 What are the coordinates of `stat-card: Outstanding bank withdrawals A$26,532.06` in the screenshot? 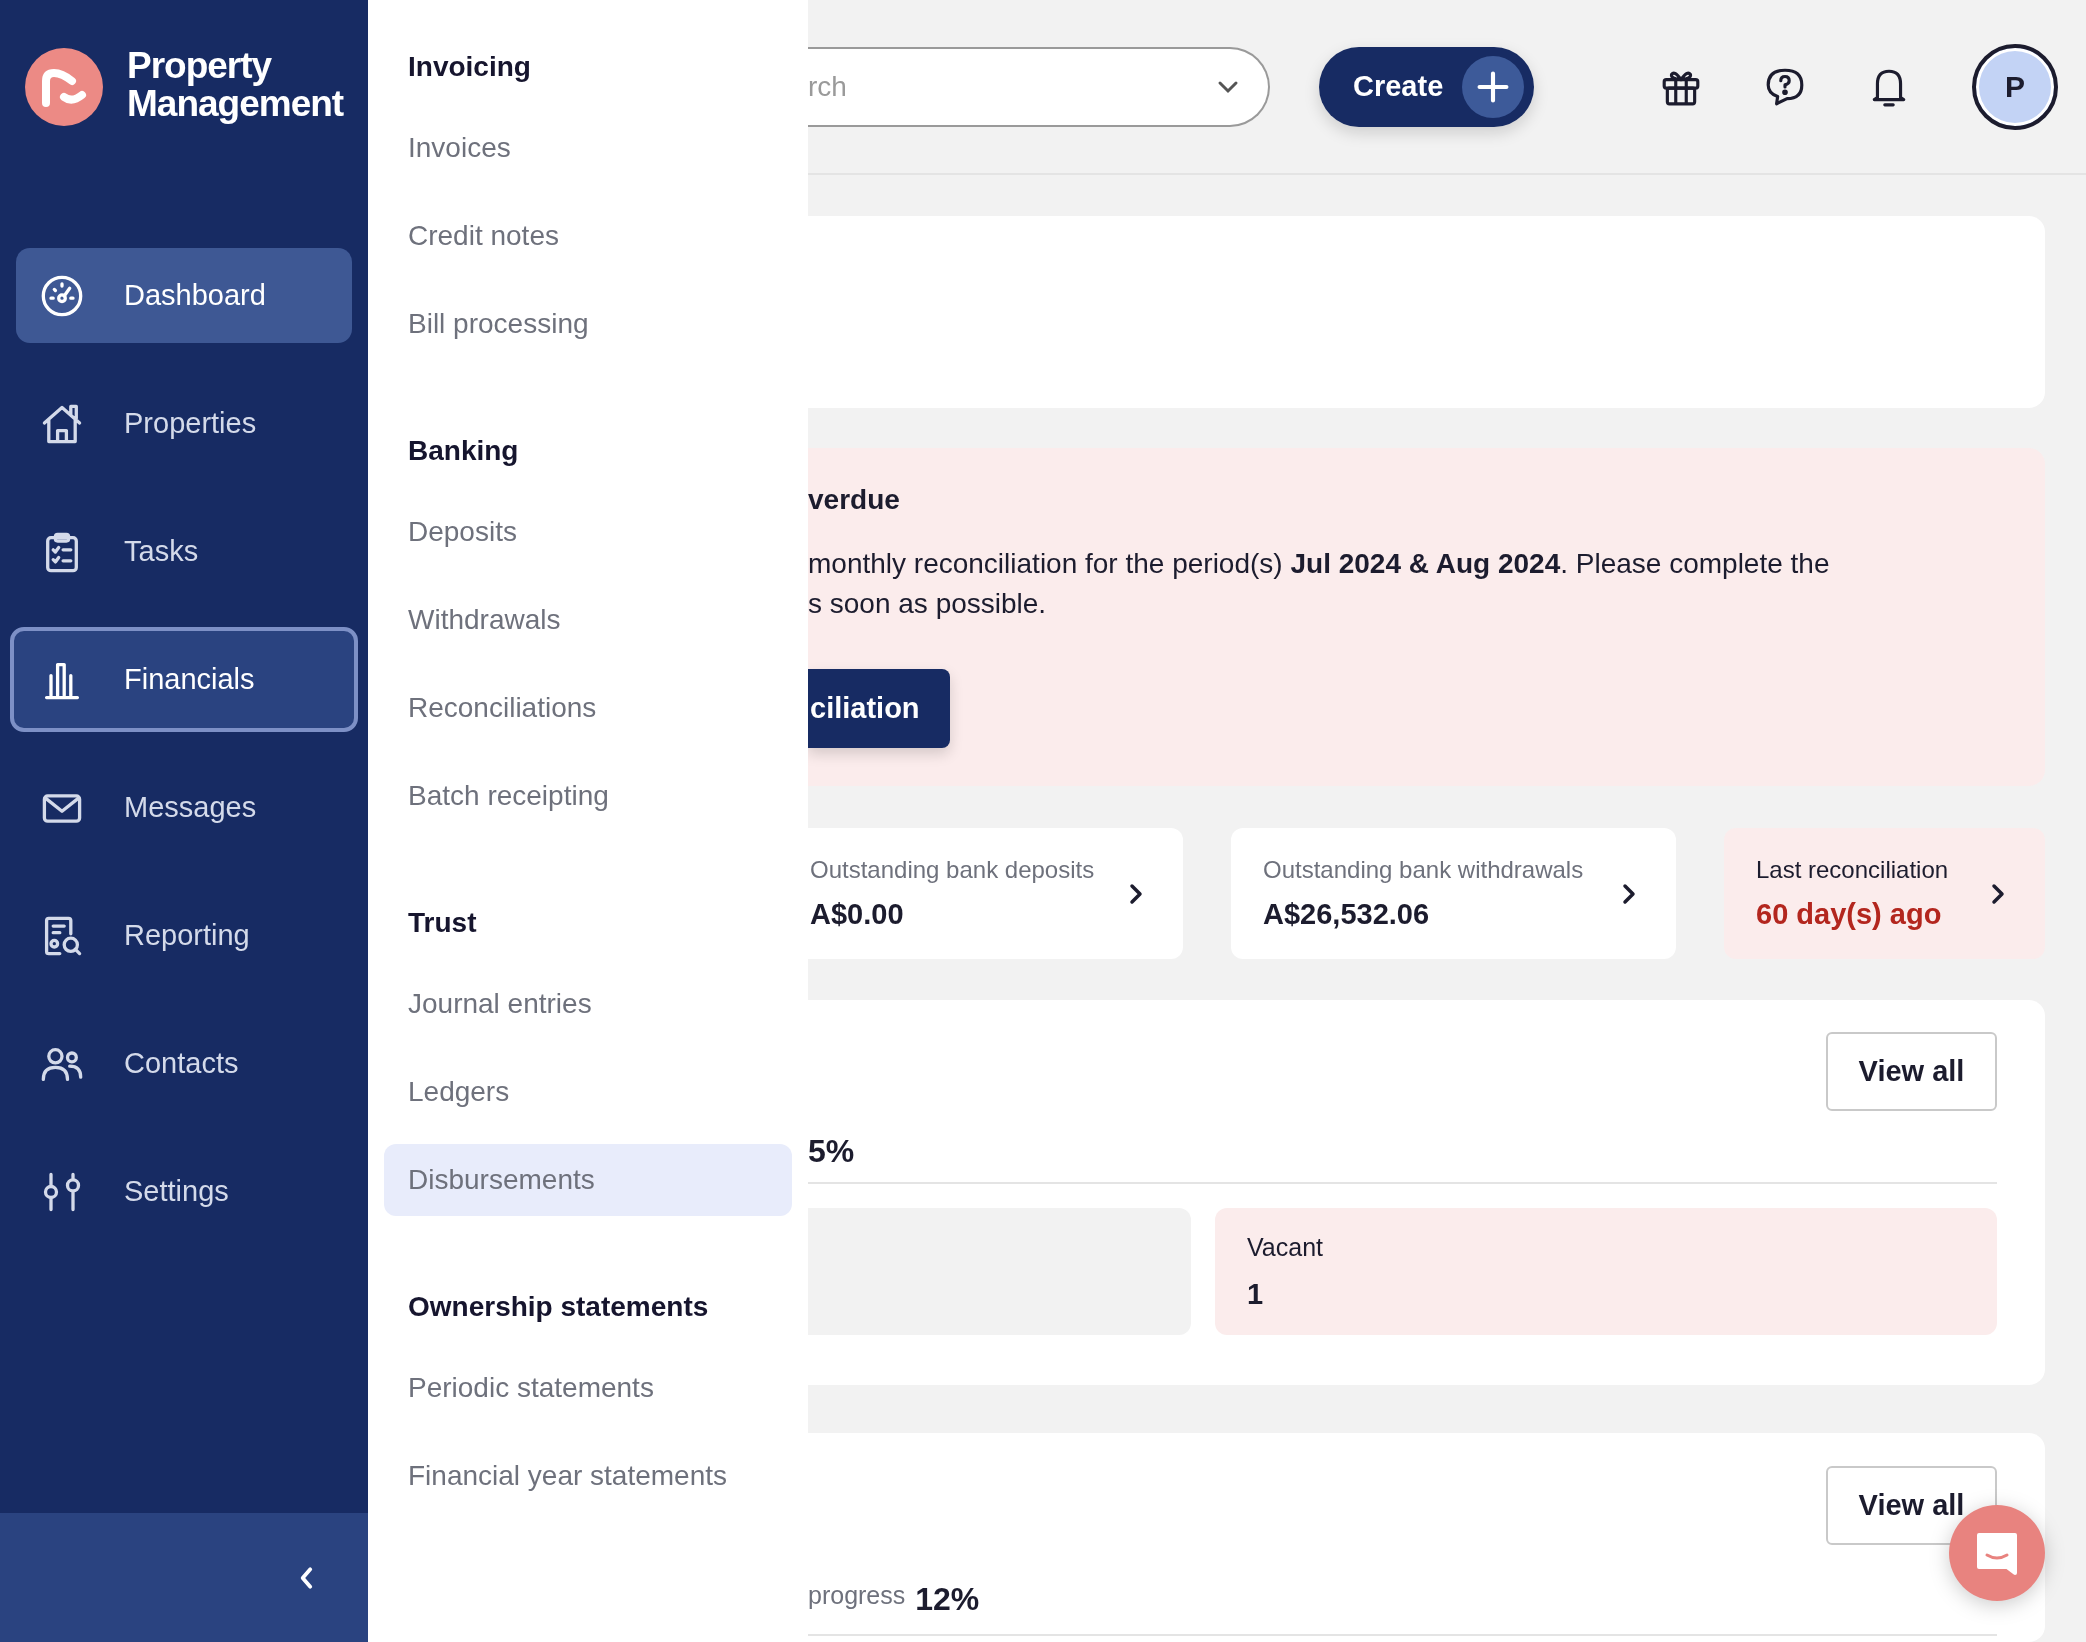 It's located at (1453, 893).